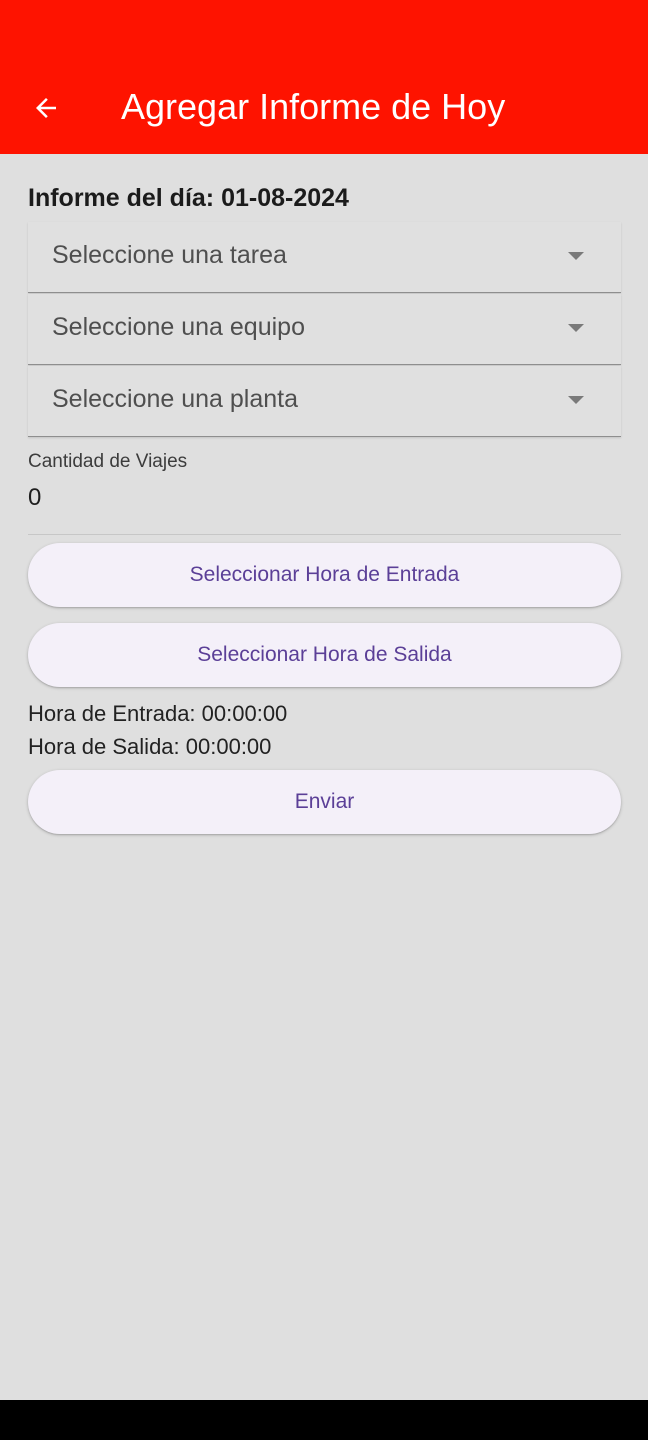  Describe the element at coordinates (324, 575) in the screenshot. I see `select-entry-time-button: Seleccionar Hora de Entrada` at that location.